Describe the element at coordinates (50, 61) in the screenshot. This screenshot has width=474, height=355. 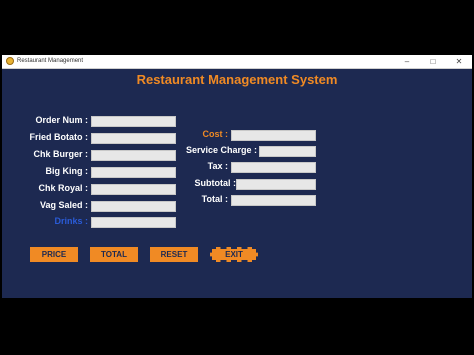
I see `window-title: Restaurant Management` at that location.